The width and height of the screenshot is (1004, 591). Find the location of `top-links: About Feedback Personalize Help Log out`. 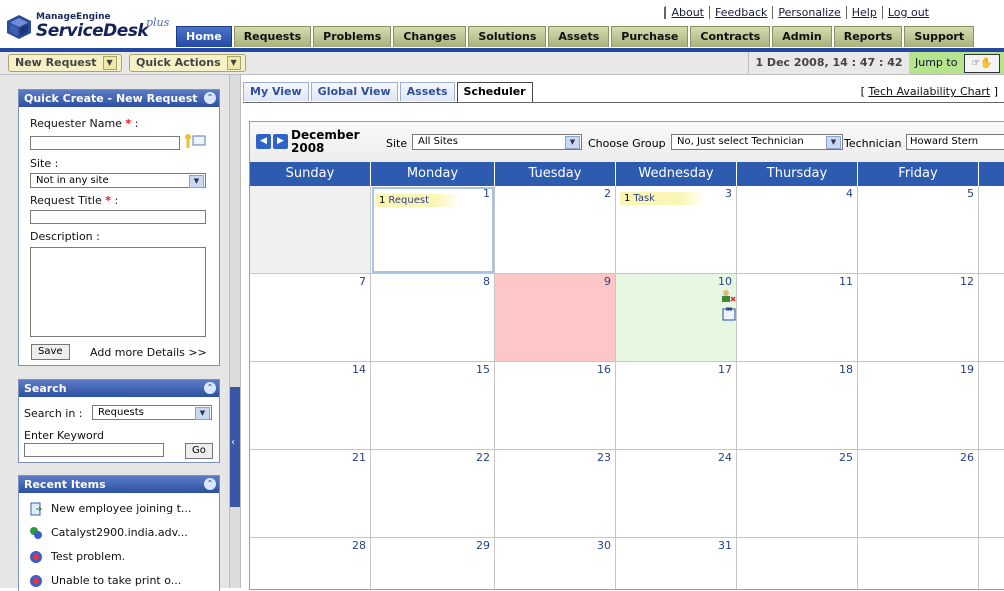

top-links: About Feedback Personalize Help Log out is located at coordinates (799, 12).